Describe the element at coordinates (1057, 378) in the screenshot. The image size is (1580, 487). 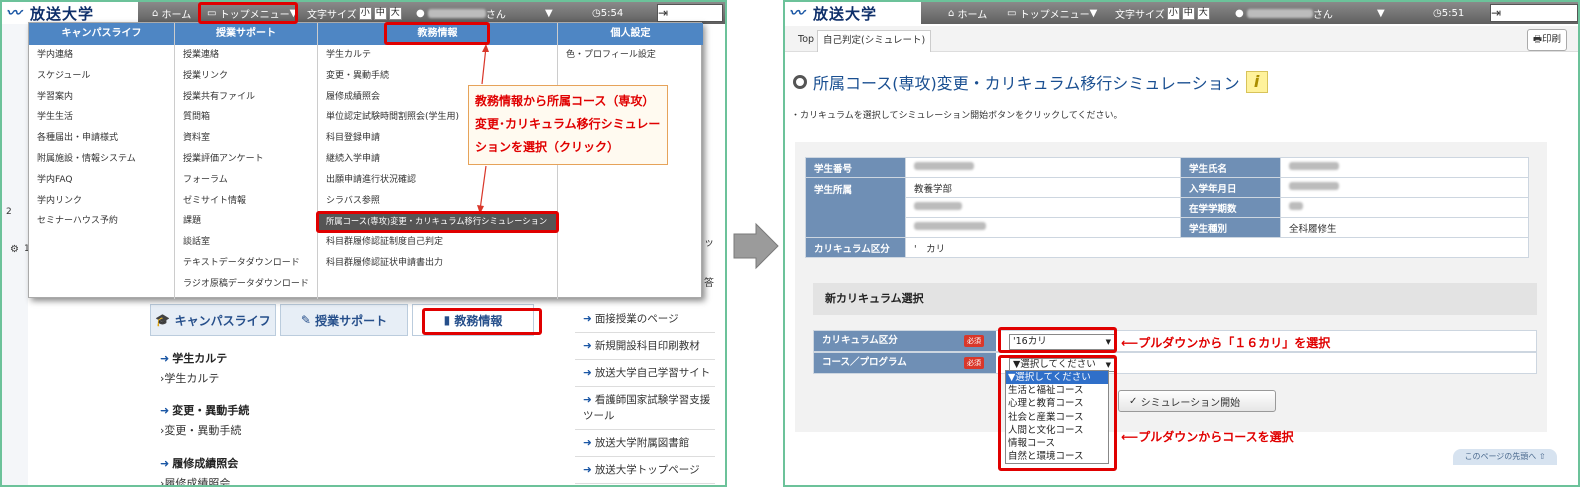
I see `course-option: ▼選択してください` at that location.